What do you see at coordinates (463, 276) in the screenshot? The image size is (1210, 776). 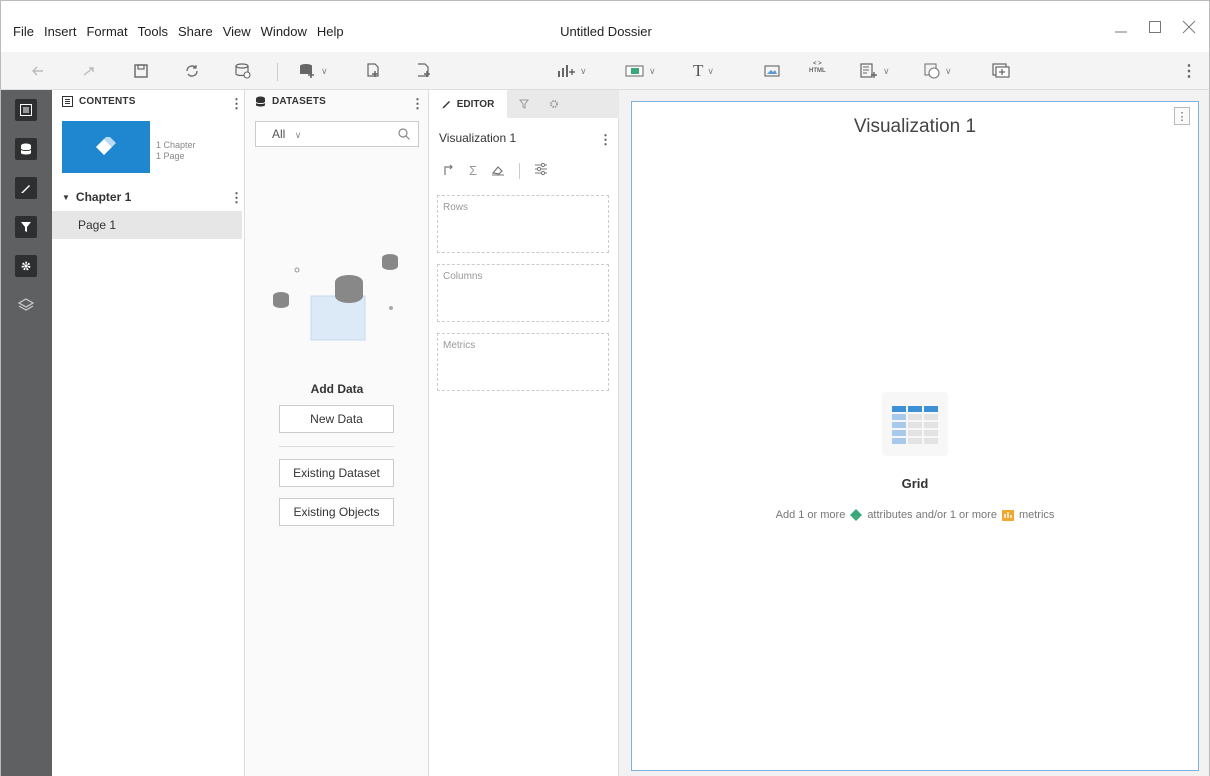 I see `columns-label: Columns` at bounding box center [463, 276].